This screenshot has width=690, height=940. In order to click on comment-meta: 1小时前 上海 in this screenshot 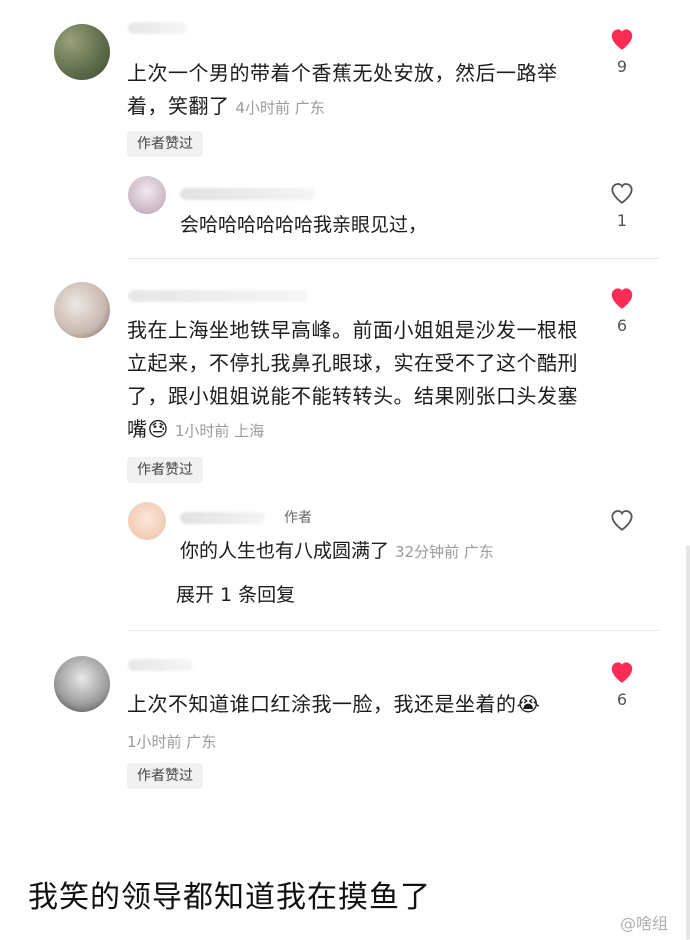, I will do `click(219, 431)`.